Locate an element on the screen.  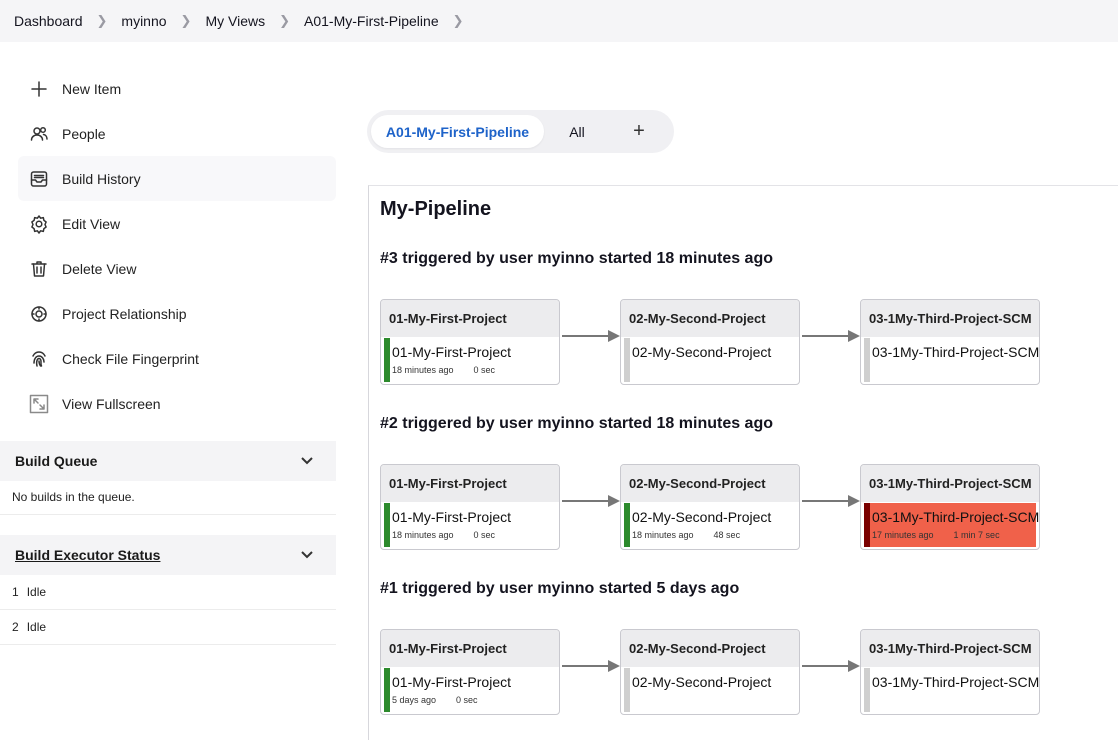
gear-icon is located at coordinates (39, 224).